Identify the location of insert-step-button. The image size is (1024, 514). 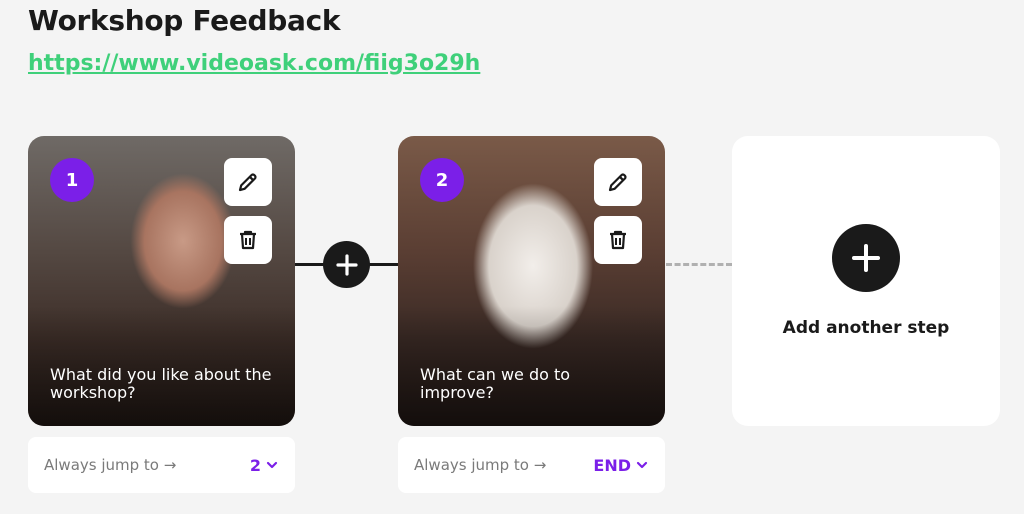
(346, 264).